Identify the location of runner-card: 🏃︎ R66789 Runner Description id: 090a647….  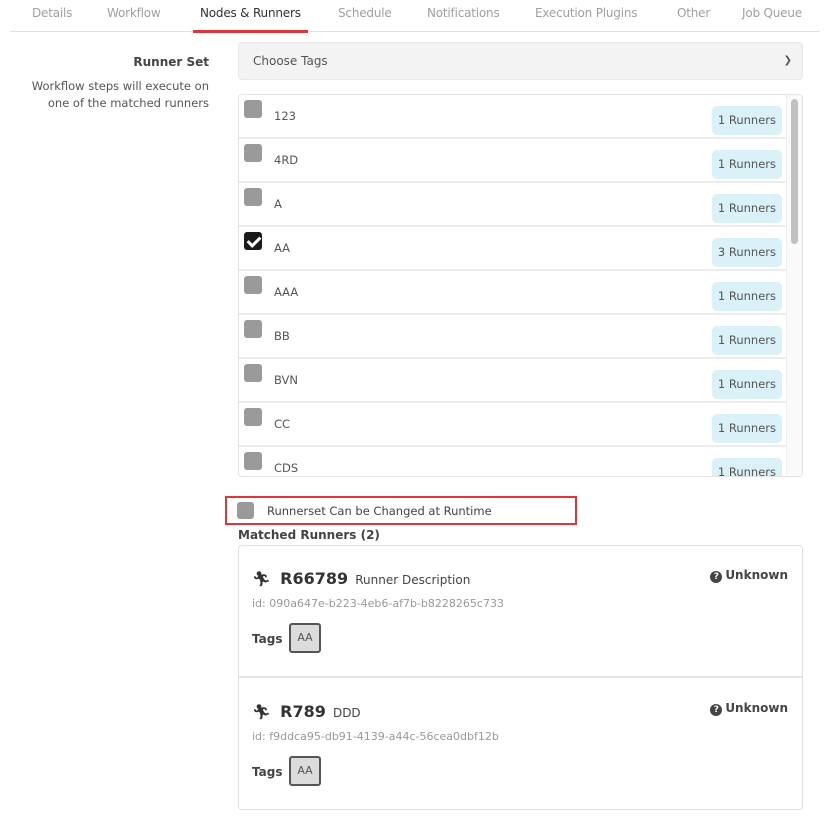
(520, 612).